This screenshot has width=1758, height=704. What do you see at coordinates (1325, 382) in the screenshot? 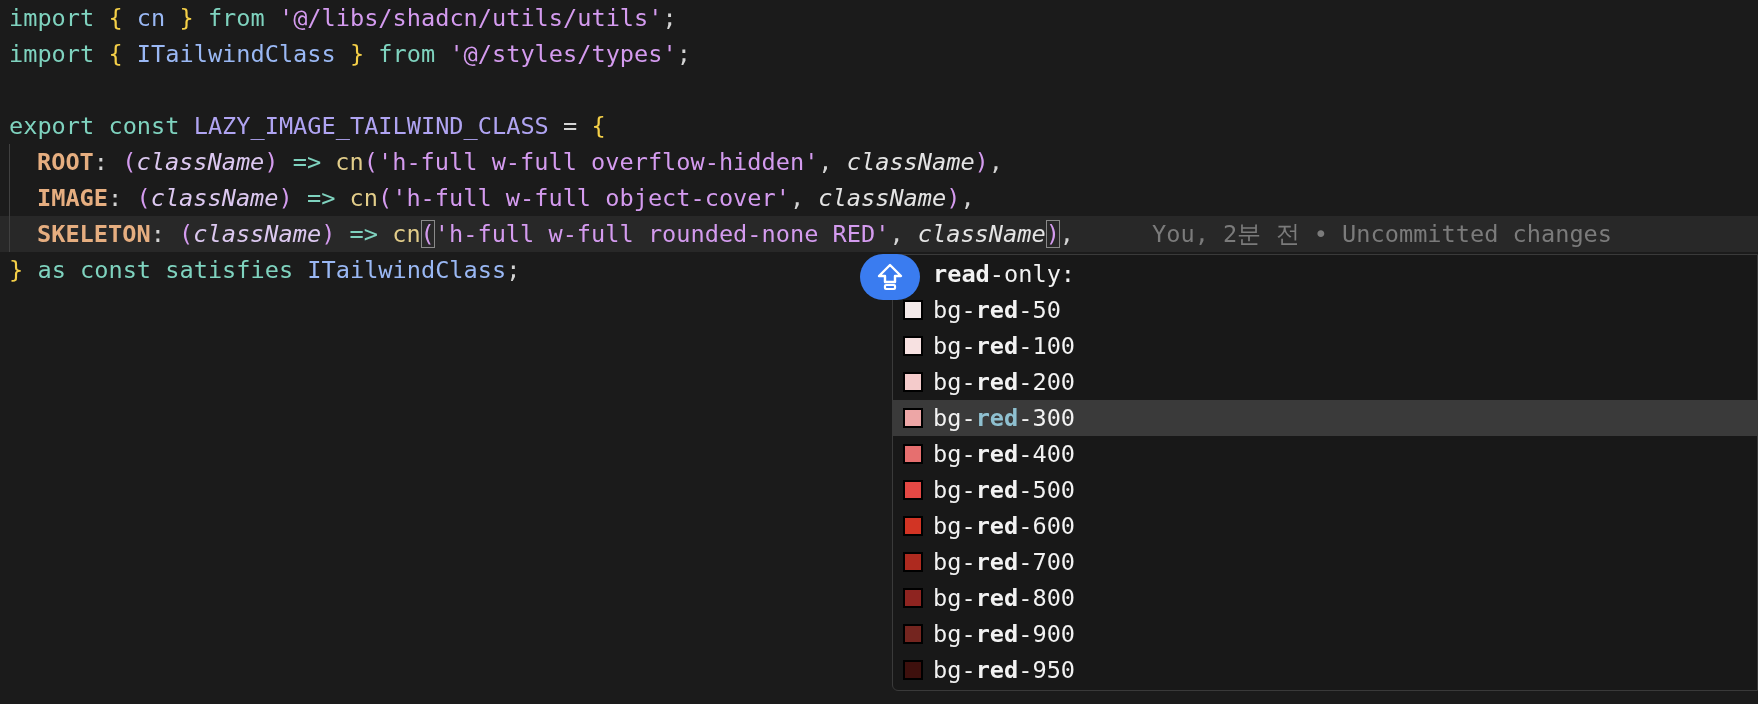
I see `suggestion-item: bg-red-200` at bounding box center [1325, 382].